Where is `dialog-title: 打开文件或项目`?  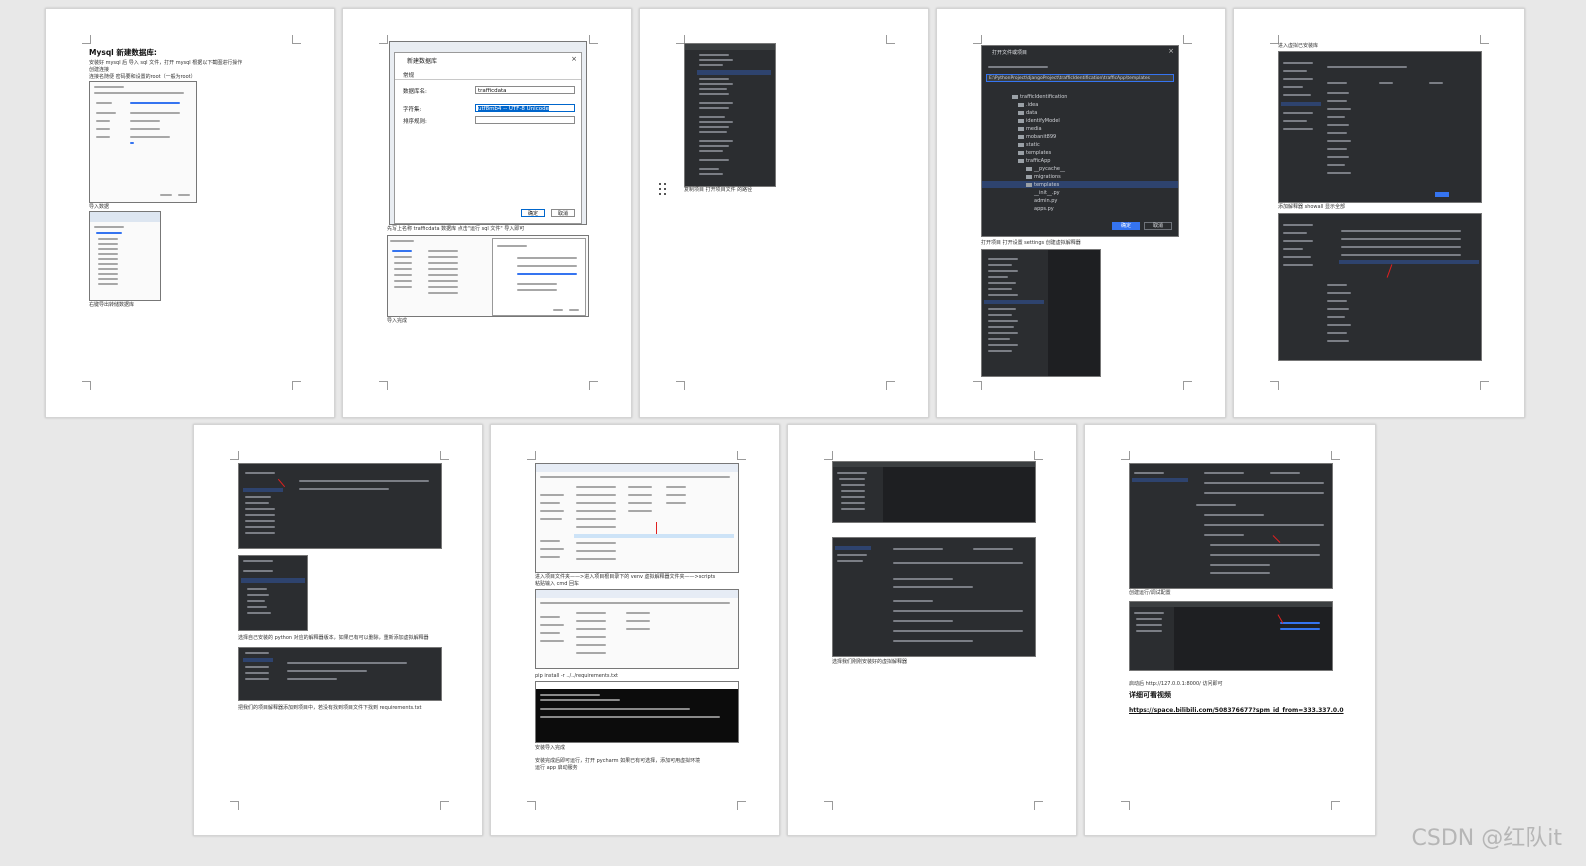 dialog-title: 打开文件或项目 is located at coordinates (1010, 53).